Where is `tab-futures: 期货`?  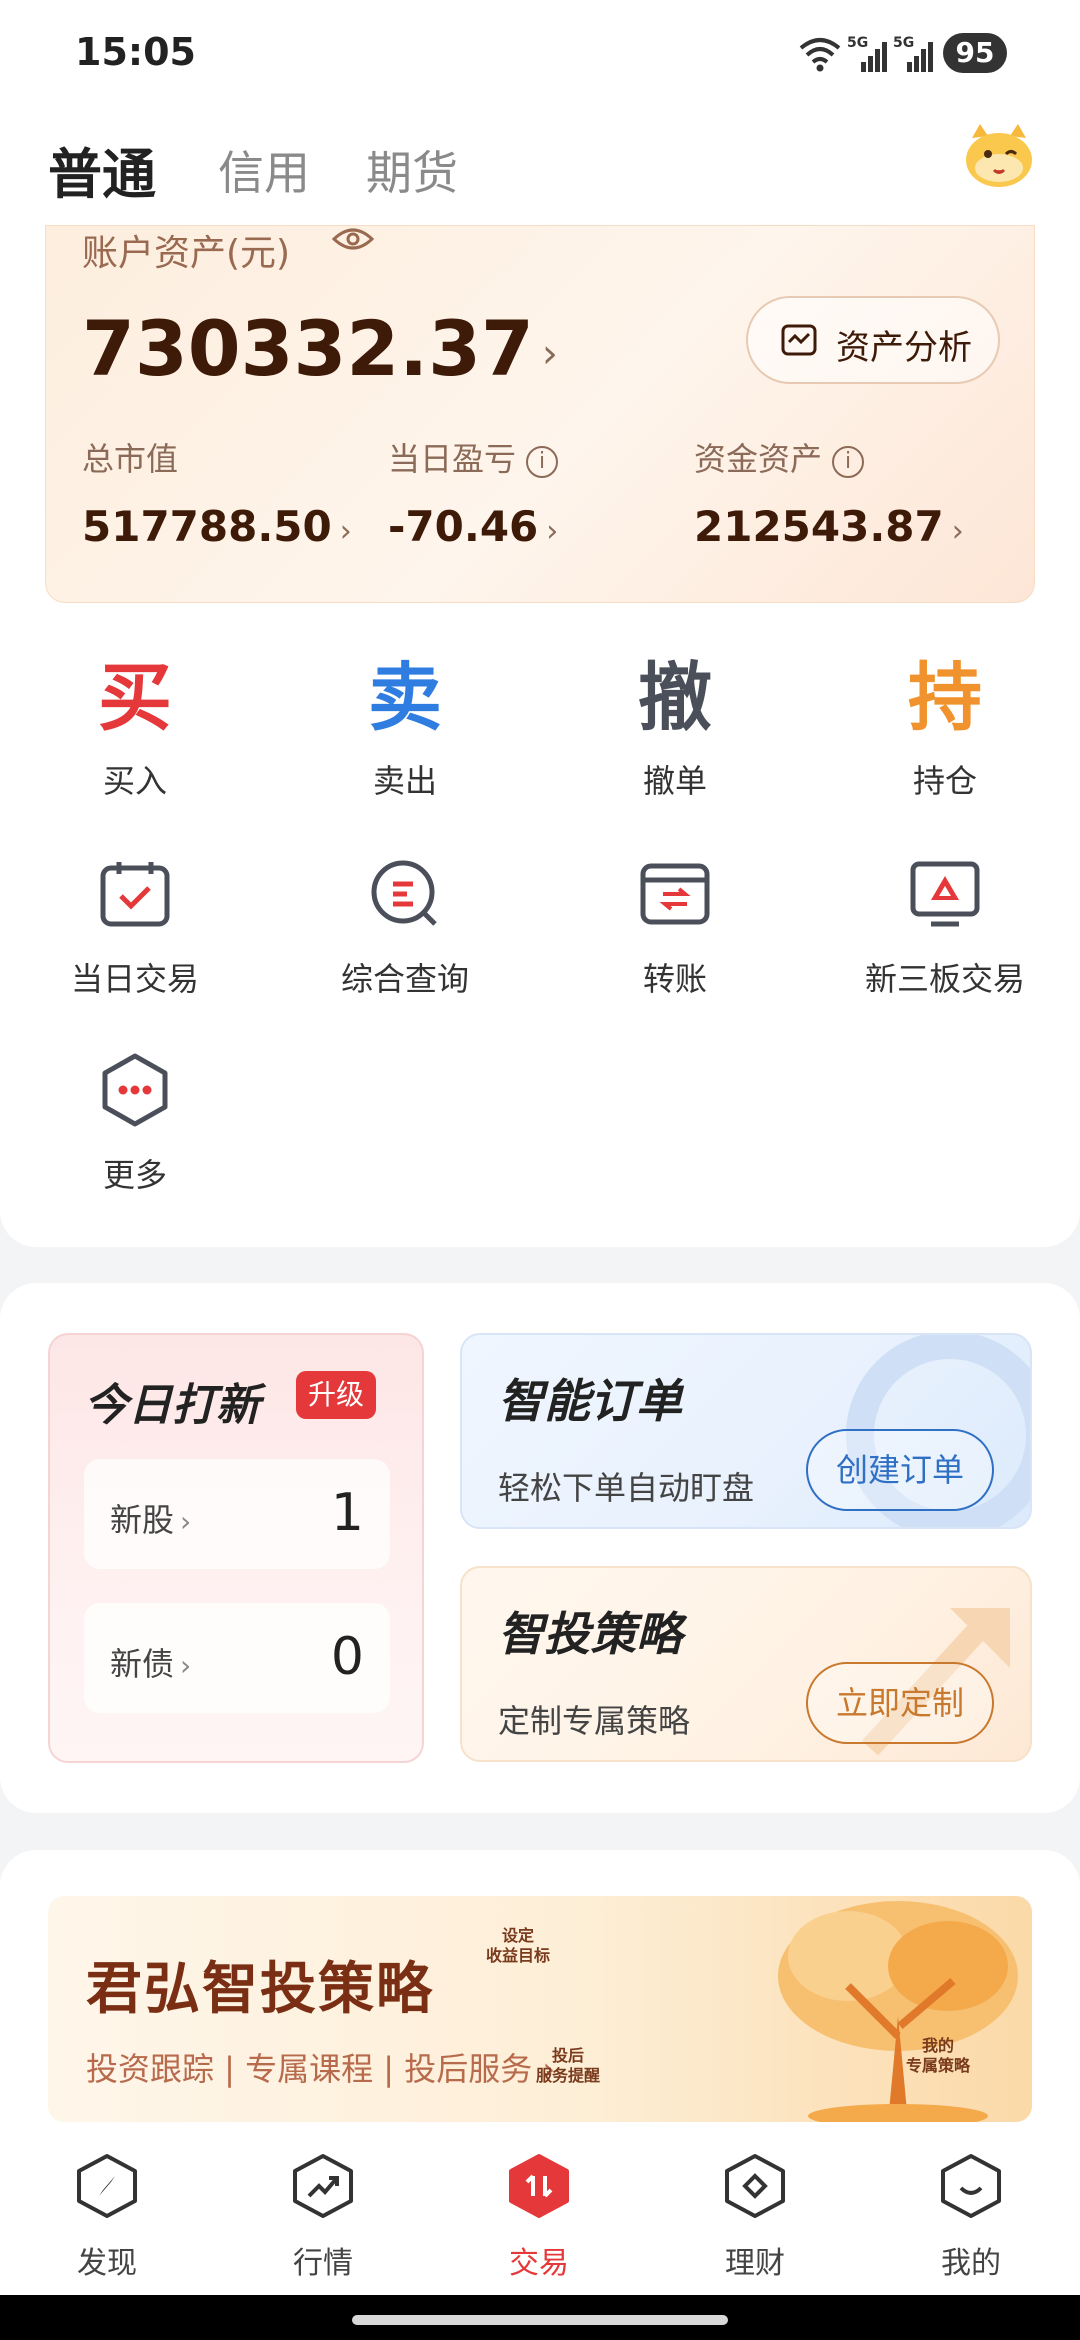
tab-futures: 期货 is located at coordinates (412, 170).